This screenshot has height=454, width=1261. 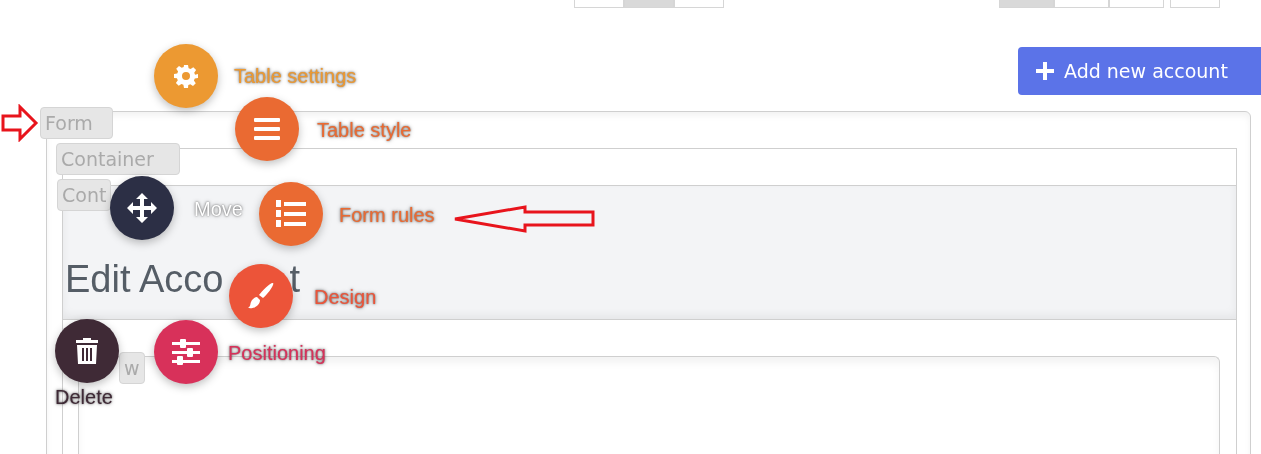 I want to click on action-label: Positioning, so click(x=277, y=353).